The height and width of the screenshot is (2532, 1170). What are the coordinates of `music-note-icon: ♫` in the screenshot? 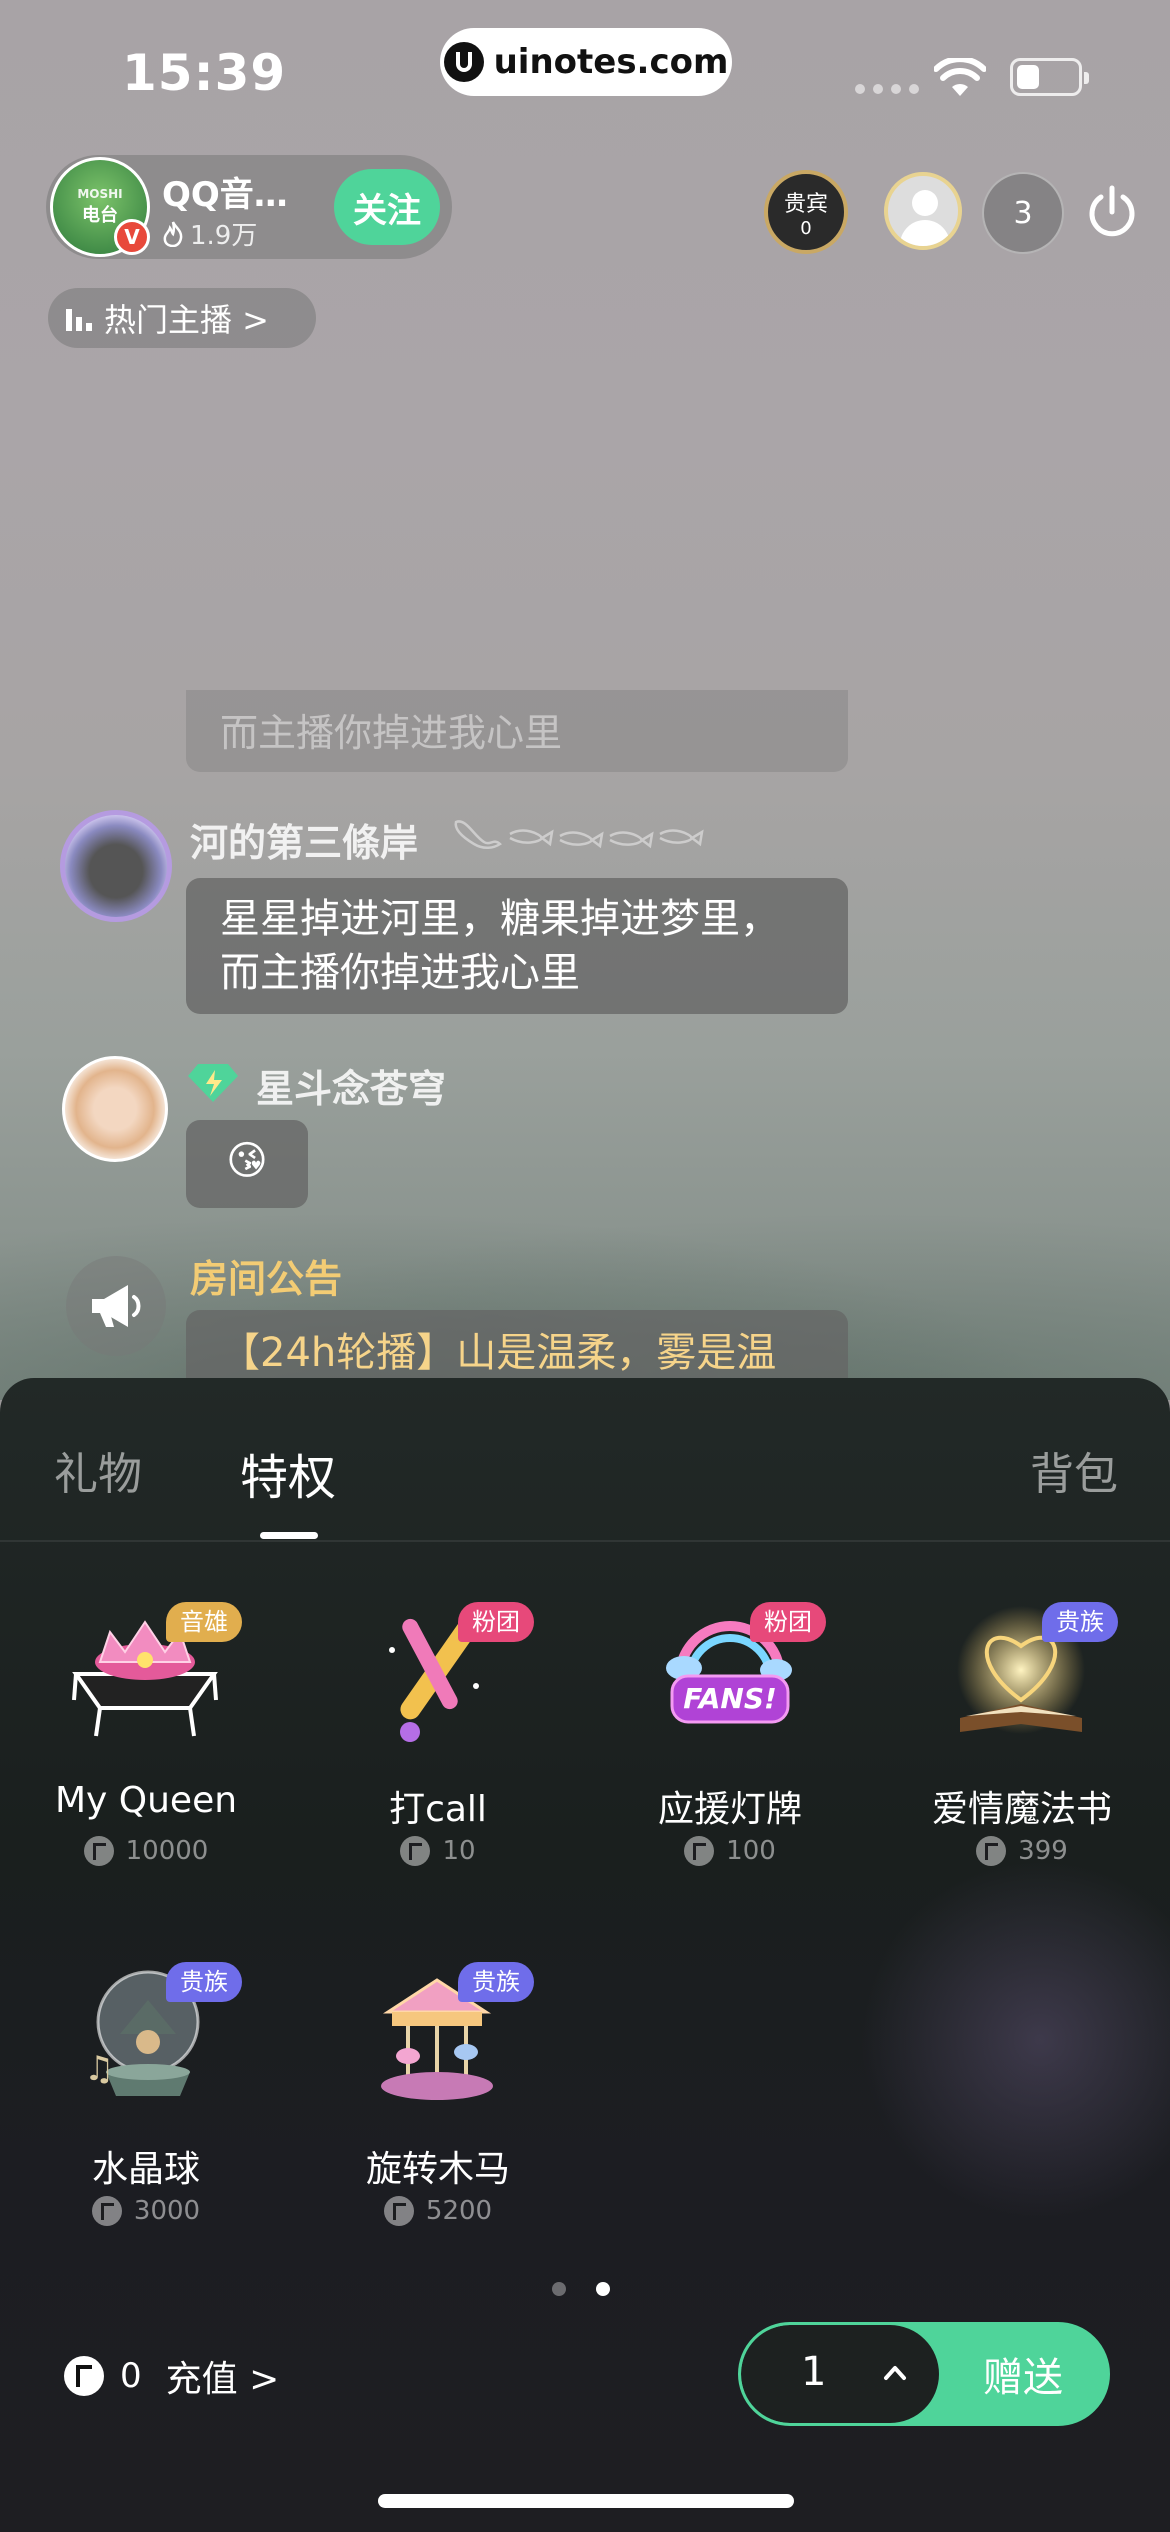 It's located at (99, 2069).